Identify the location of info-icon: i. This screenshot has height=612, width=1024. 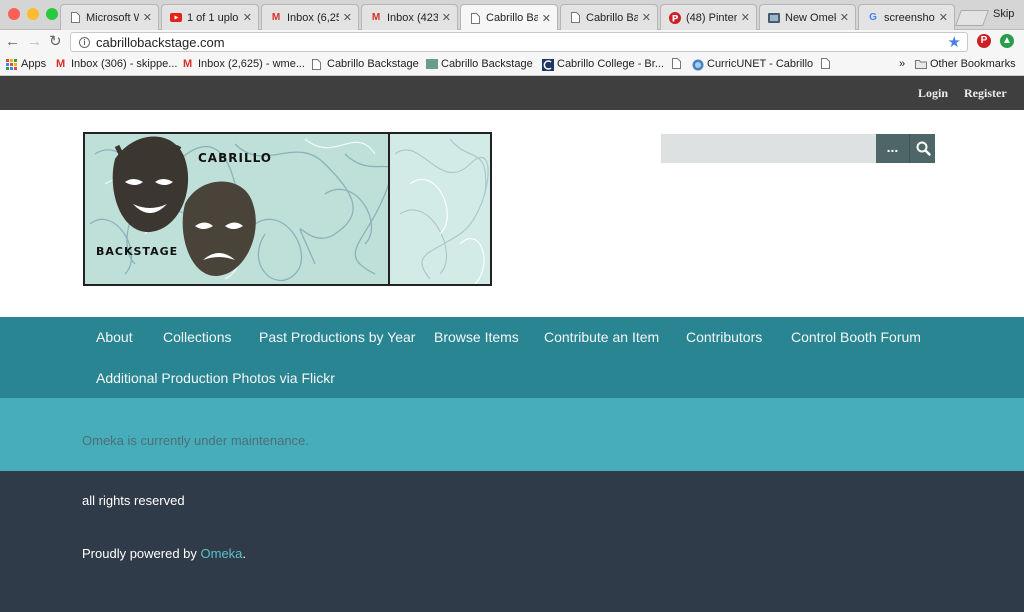
(84, 42).